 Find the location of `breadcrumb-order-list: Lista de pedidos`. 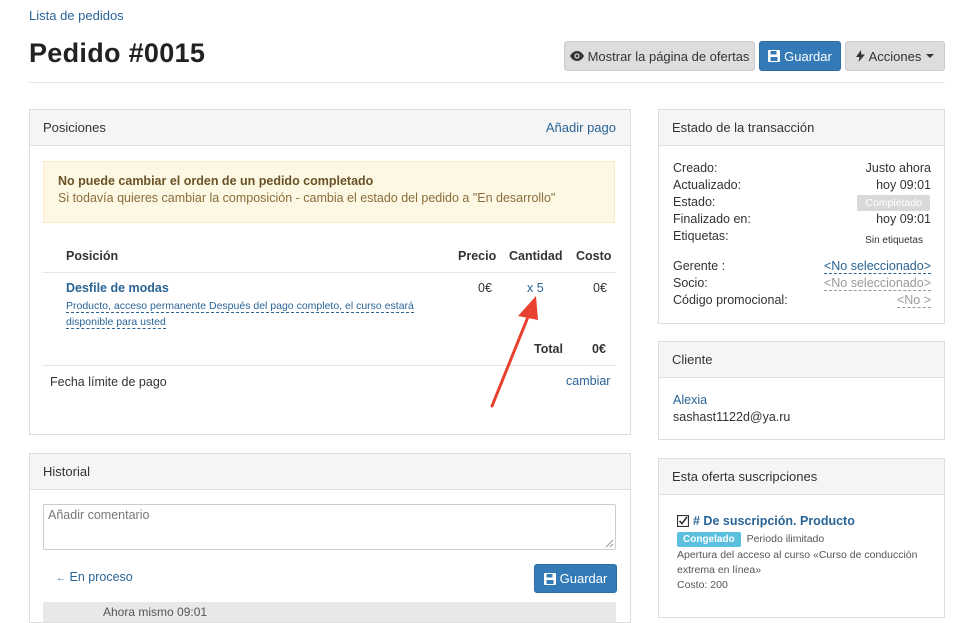

breadcrumb-order-list: Lista de pedidos is located at coordinates (76, 15).